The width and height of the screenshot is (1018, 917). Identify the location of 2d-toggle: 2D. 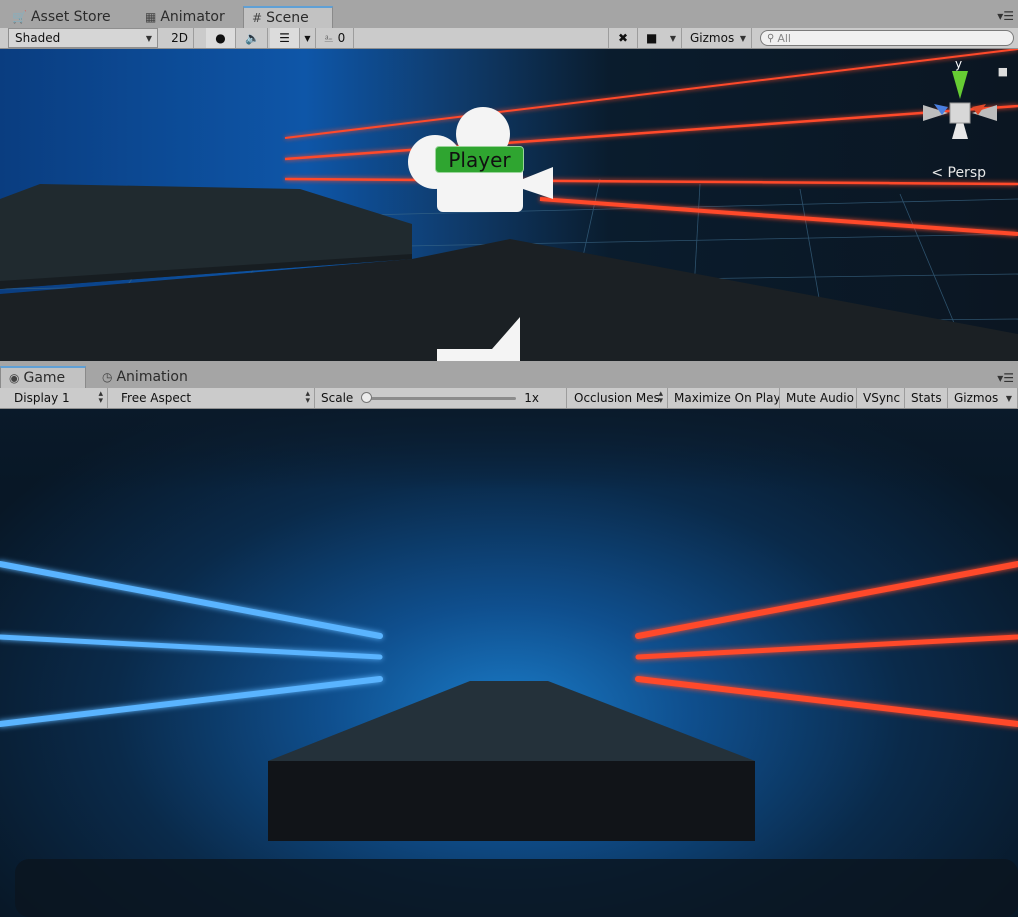
(180, 38).